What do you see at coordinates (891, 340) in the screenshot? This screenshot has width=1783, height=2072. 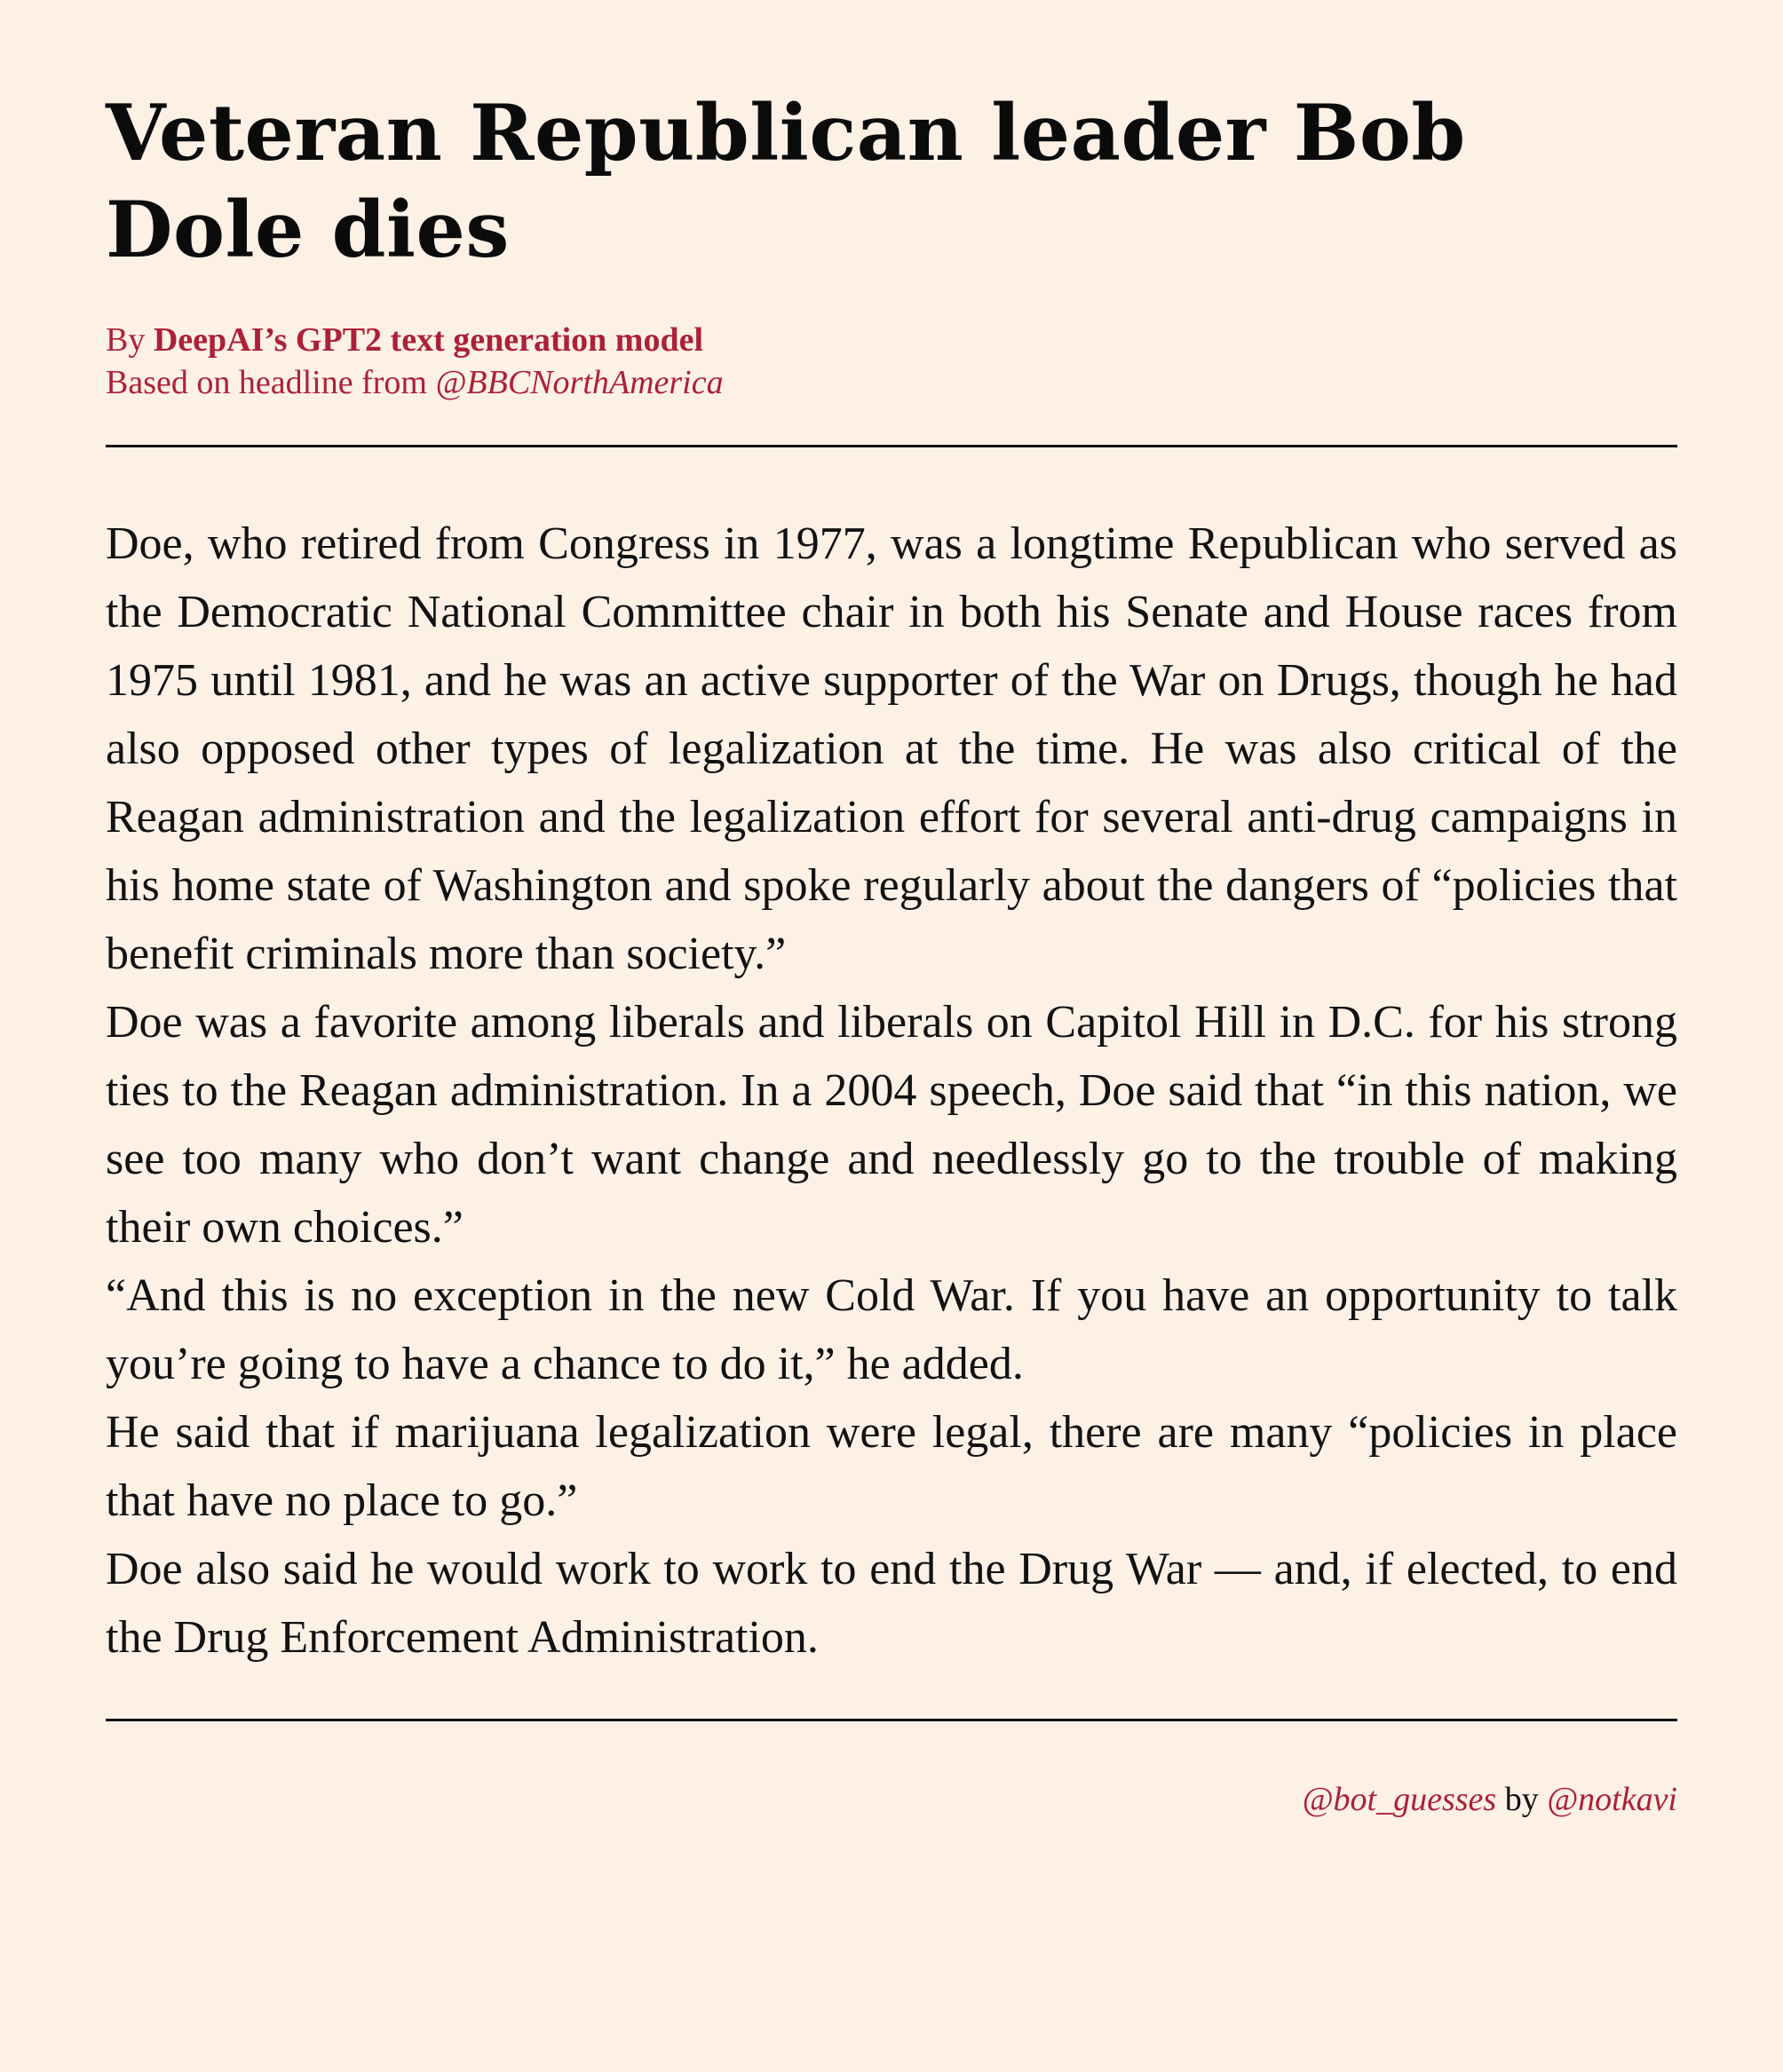 I see `author-line: By DeepAI’s GPT2 text generation model` at bounding box center [891, 340].